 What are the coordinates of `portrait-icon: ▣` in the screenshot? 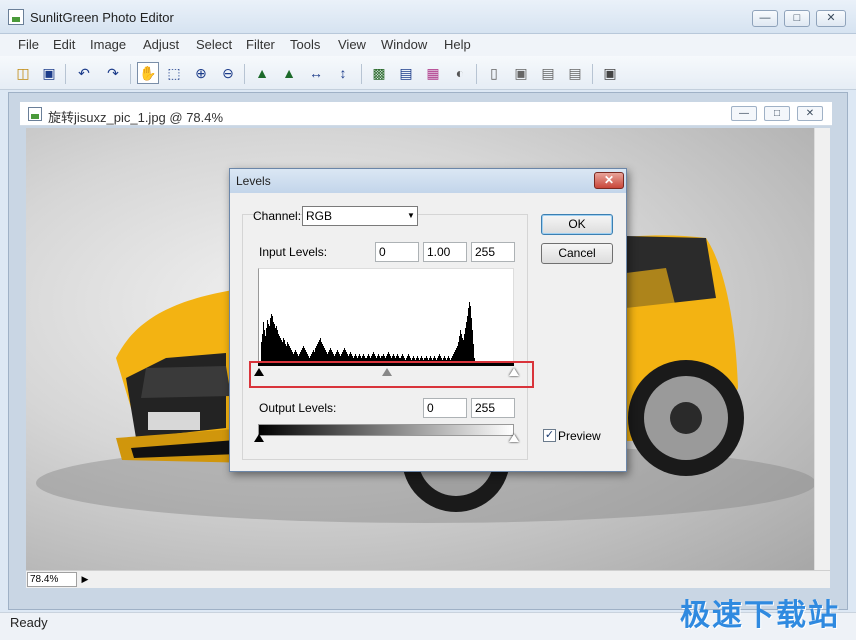 It's located at (521, 73).